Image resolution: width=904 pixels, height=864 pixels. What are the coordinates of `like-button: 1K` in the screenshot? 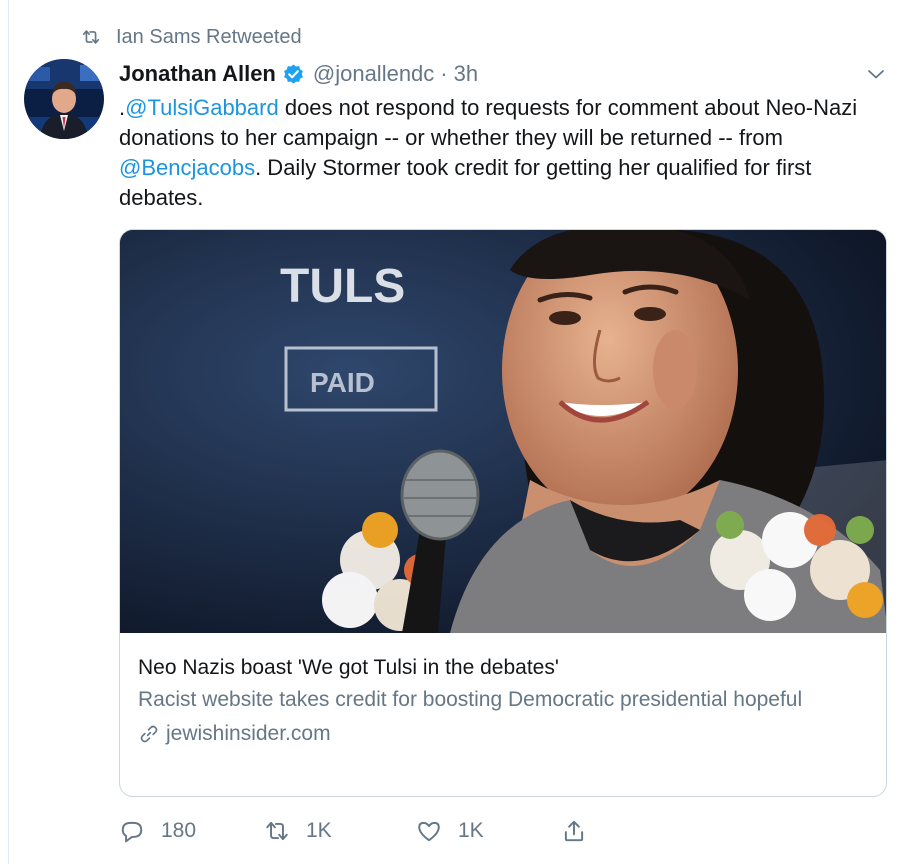 It's located at (488, 831).